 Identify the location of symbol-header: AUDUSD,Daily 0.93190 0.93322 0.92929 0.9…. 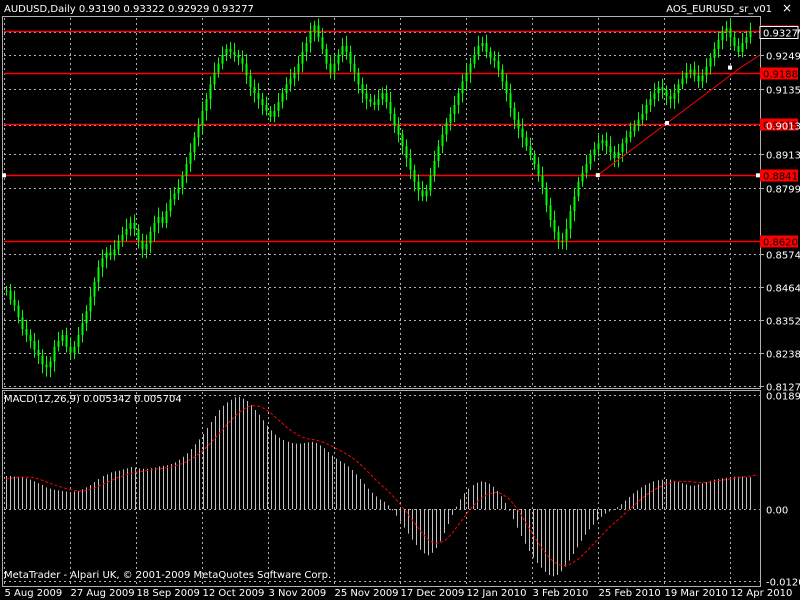
(129, 9).